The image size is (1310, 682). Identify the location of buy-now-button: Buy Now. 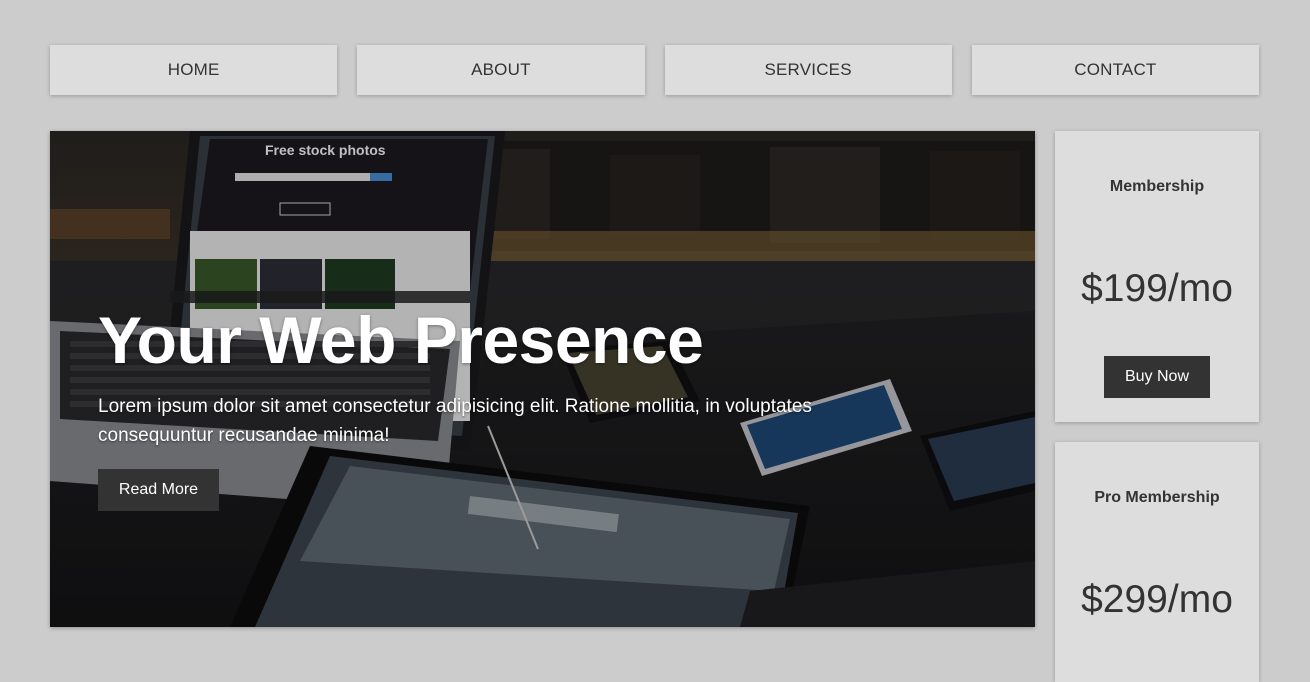
(1157, 377).